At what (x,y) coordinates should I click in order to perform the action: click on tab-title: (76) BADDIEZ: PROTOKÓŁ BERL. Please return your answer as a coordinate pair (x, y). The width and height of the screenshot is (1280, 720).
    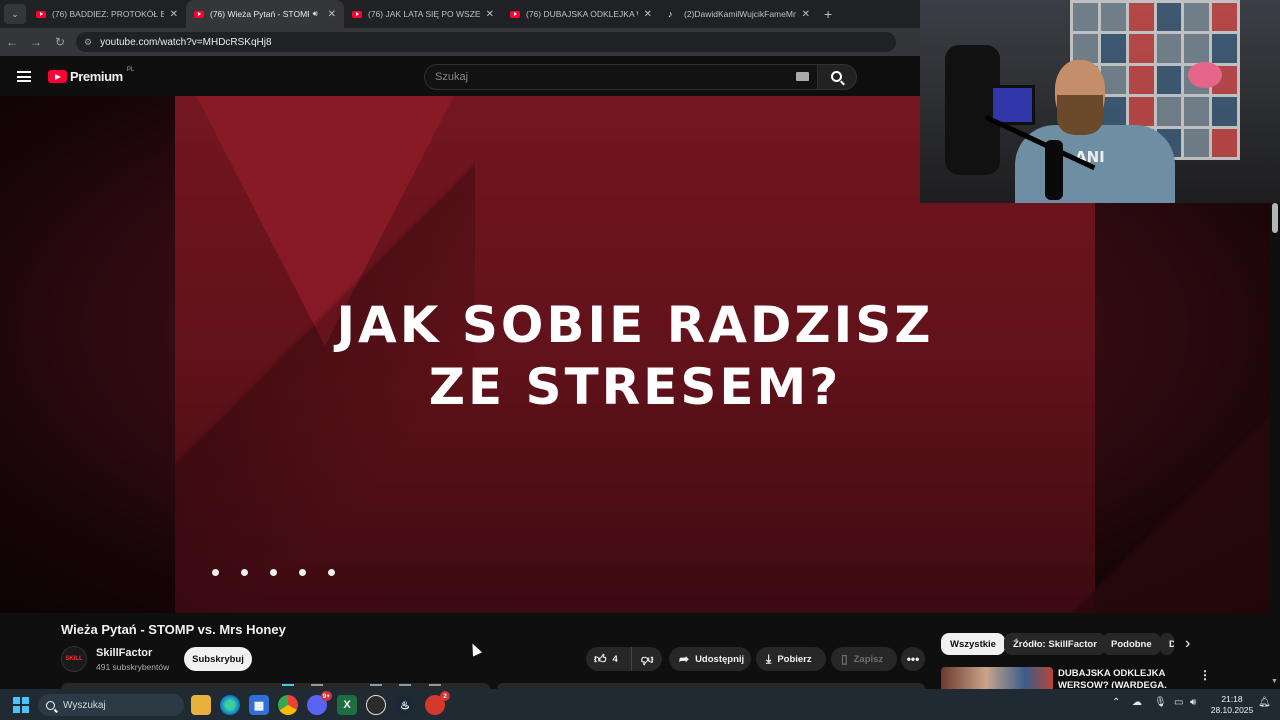
    Looking at the image, I should click on (108, 14).